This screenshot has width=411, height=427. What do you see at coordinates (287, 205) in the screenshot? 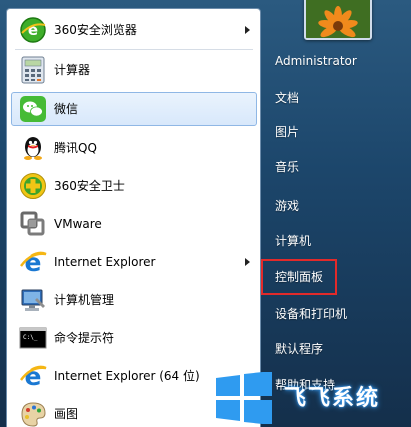
I see `menu-item-games: 游戏` at bounding box center [287, 205].